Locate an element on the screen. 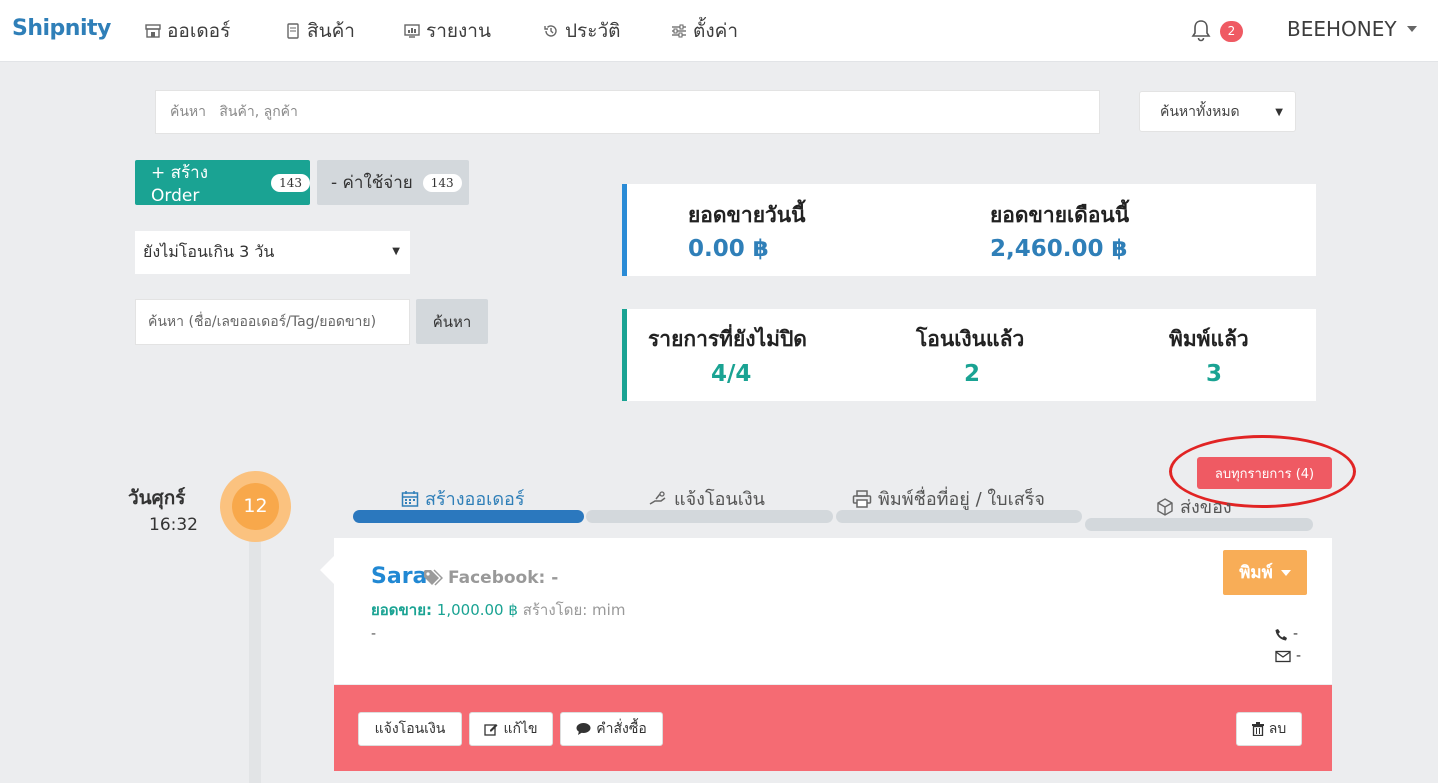  timeline-date: 12 is located at coordinates (255, 506).